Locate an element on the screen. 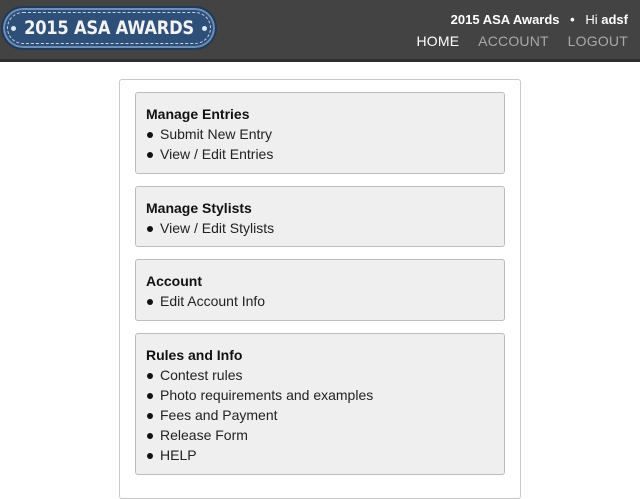  nav-logout-link: LOGOUT is located at coordinates (598, 41).